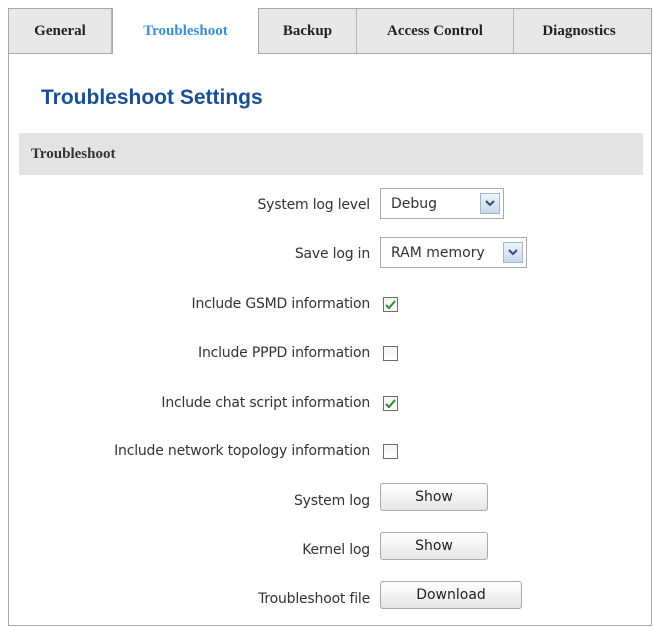 The height and width of the screenshot is (627, 654). Describe the element at coordinates (435, 31) in the screenshot. I see `tab-access-control: Access Control` at that location.